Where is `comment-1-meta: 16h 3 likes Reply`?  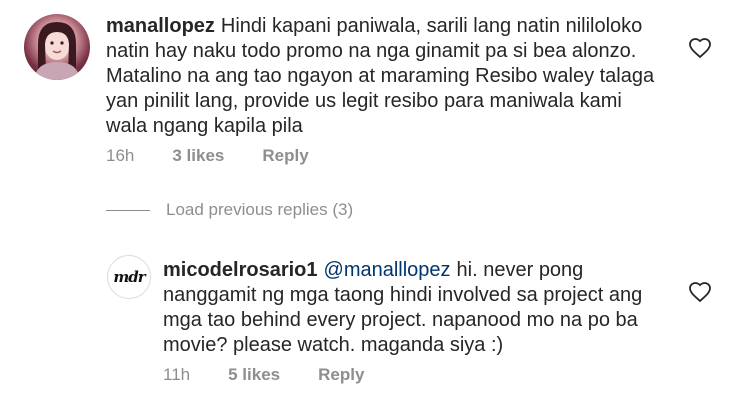 comment-1-meta: 16h 3 likes Reply is located at coordinates (226, 156).